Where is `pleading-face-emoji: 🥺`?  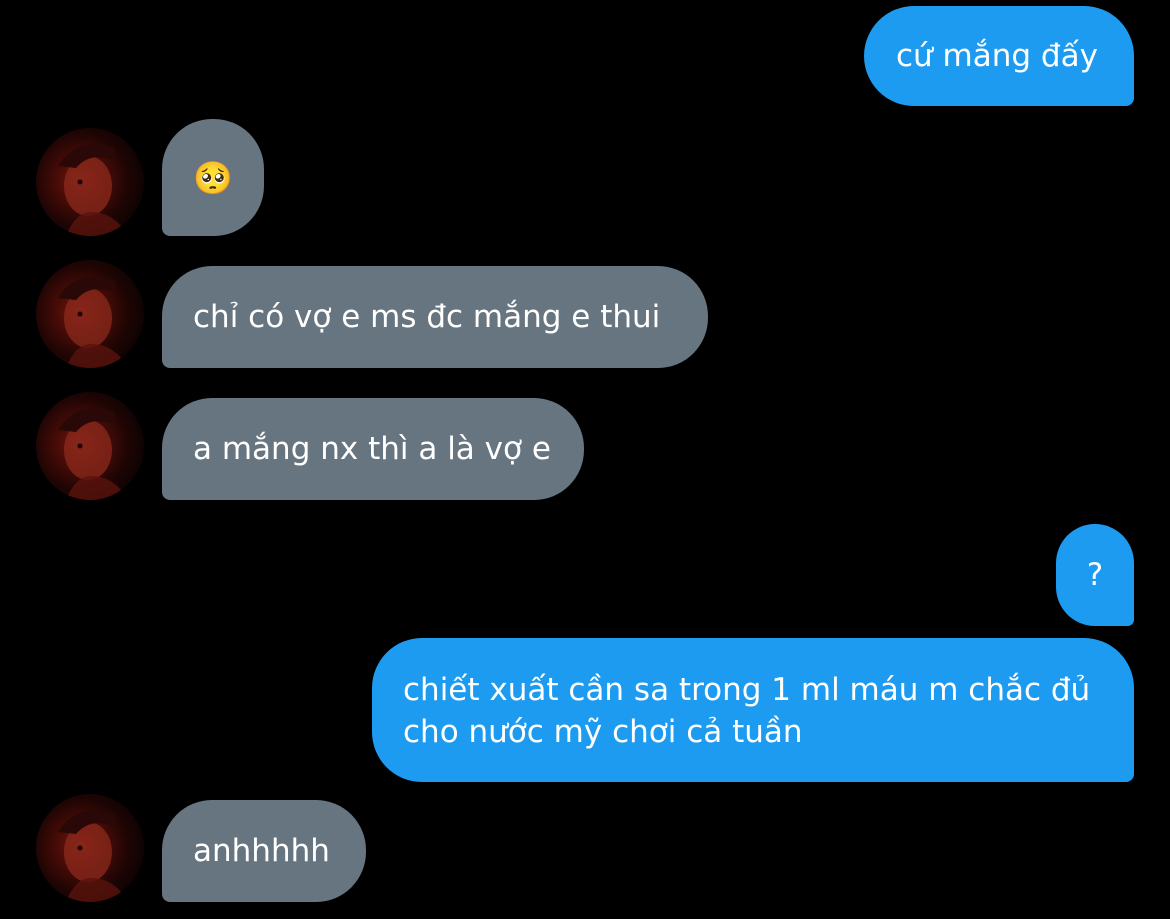
pleading-face-emoji: 🥺 is located at coordinates (213, 177).